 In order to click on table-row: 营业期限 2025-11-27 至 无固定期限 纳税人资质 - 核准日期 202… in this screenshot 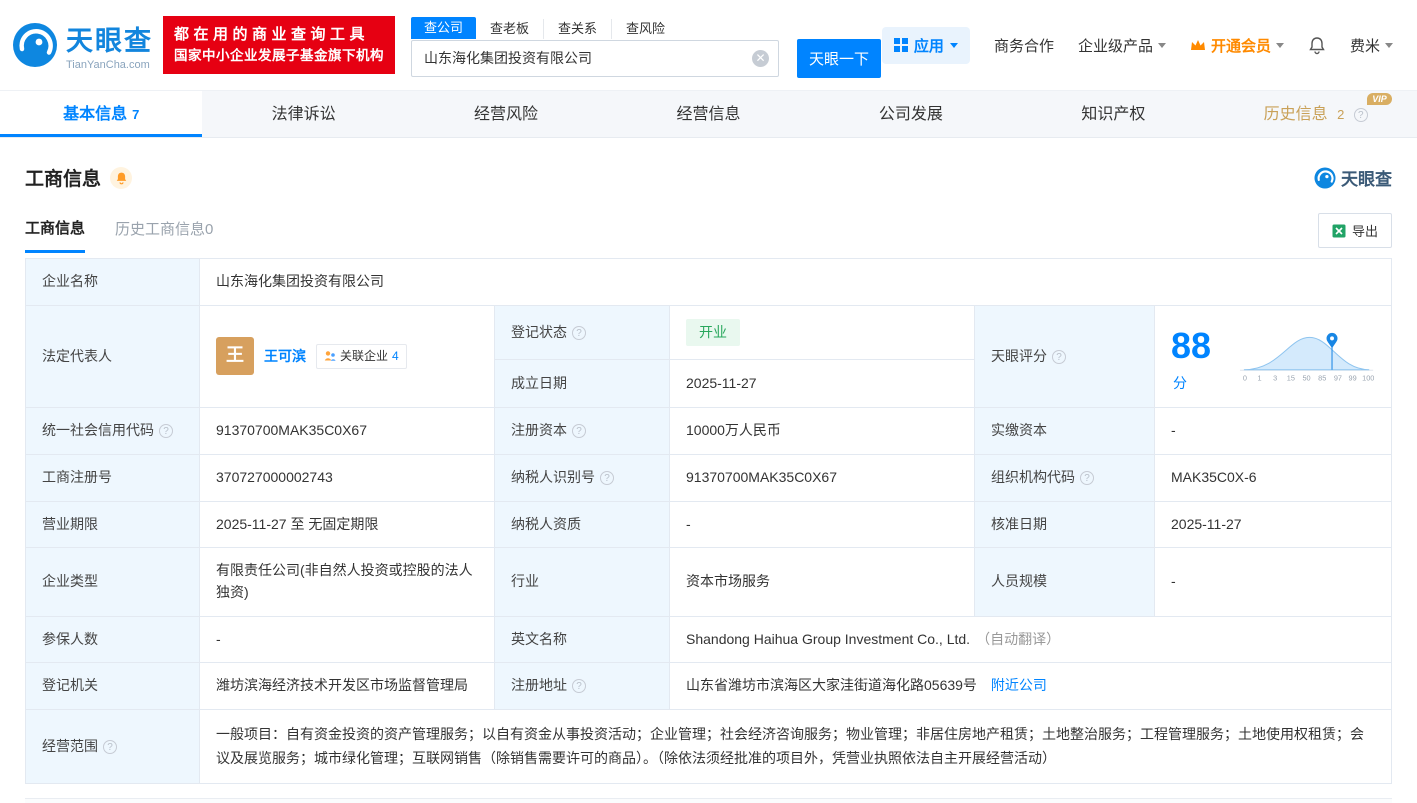, I will do `click(708, 524)`.